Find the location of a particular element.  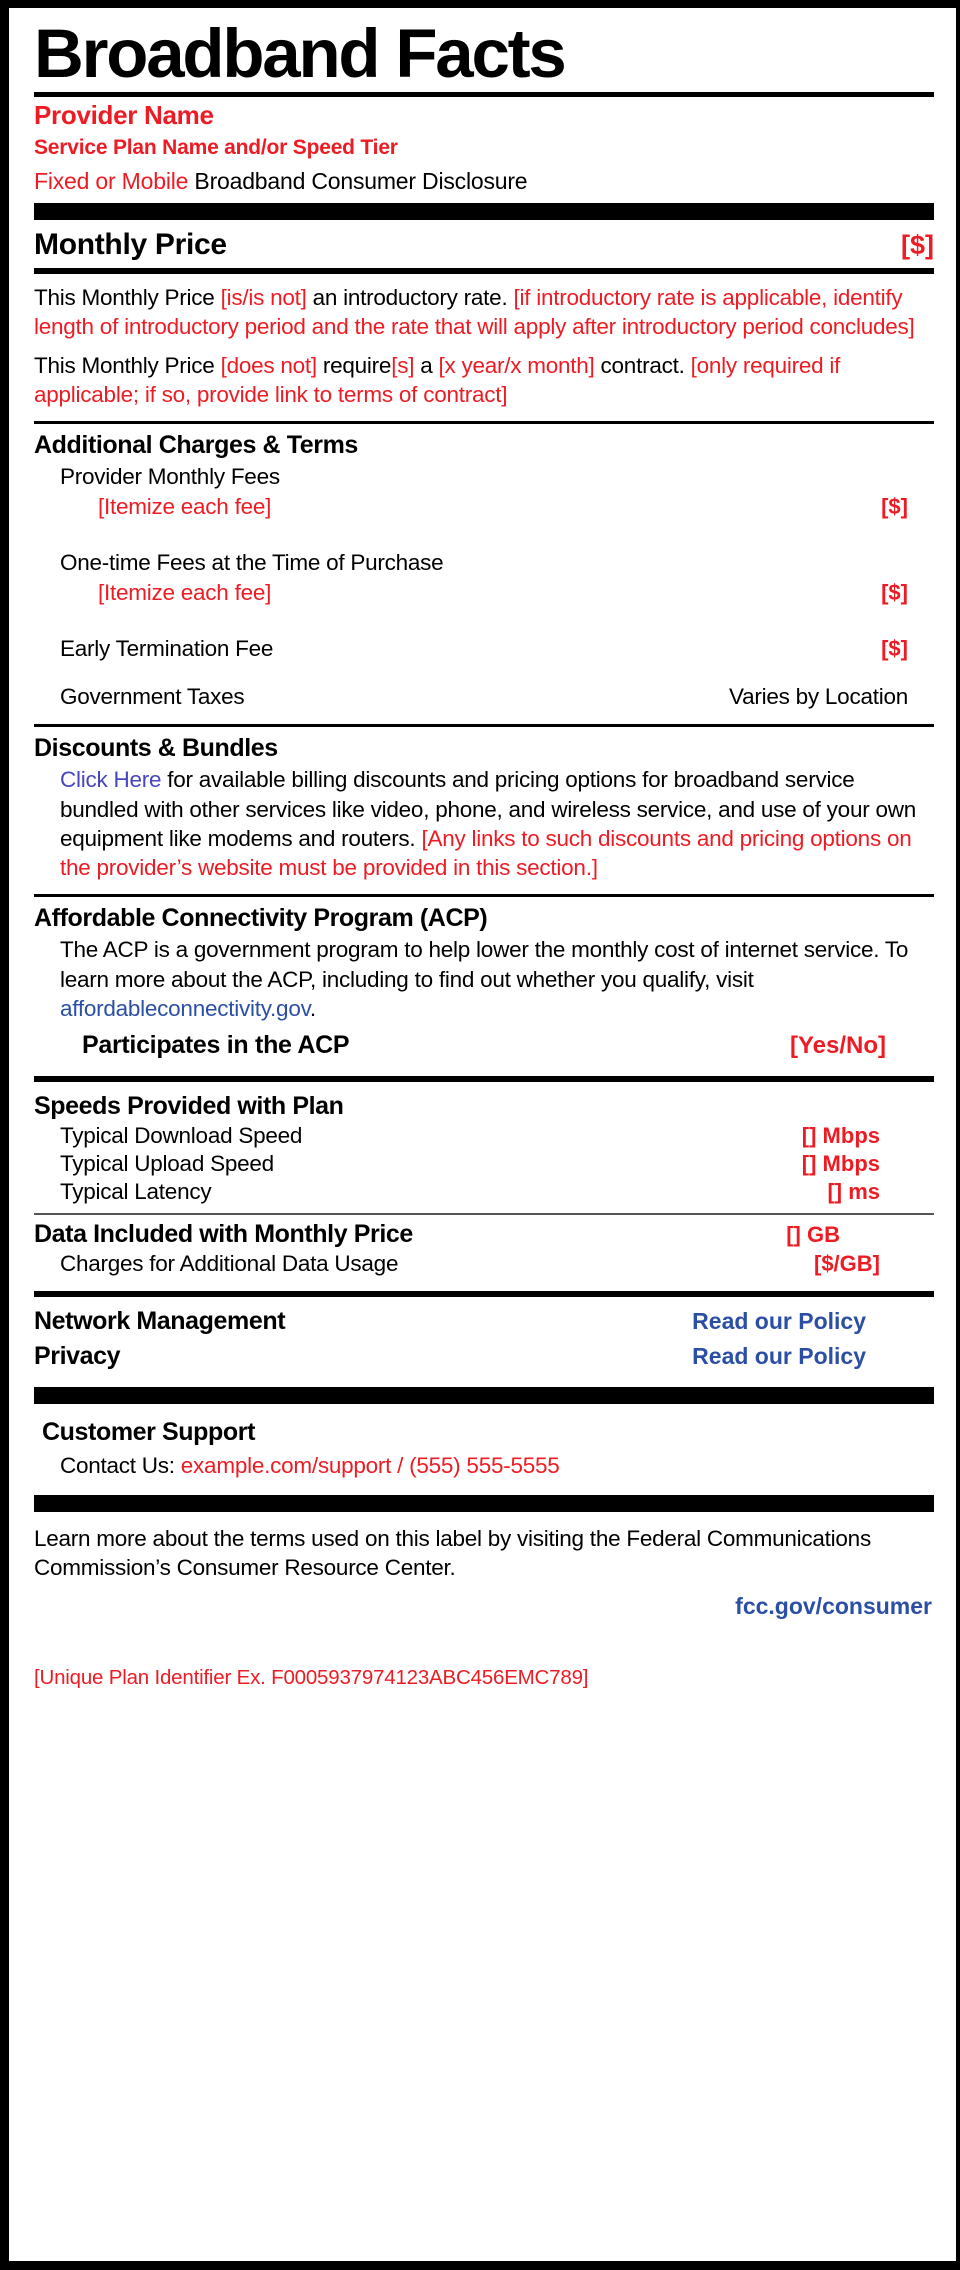

contract-placeholder-3: [x year/x month] is located at coordinates (516, 365).